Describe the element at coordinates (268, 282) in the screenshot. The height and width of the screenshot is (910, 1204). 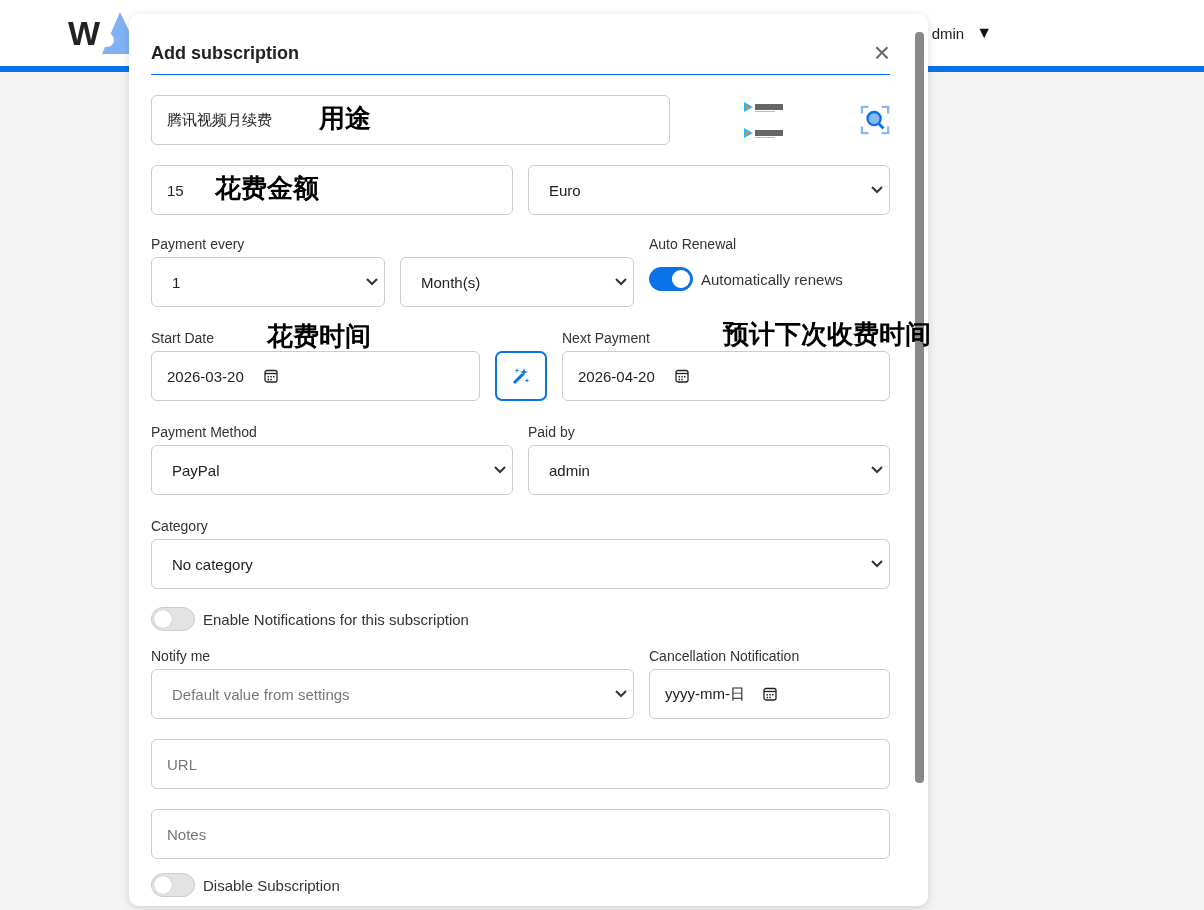
I see `select-field: 1` at that location.